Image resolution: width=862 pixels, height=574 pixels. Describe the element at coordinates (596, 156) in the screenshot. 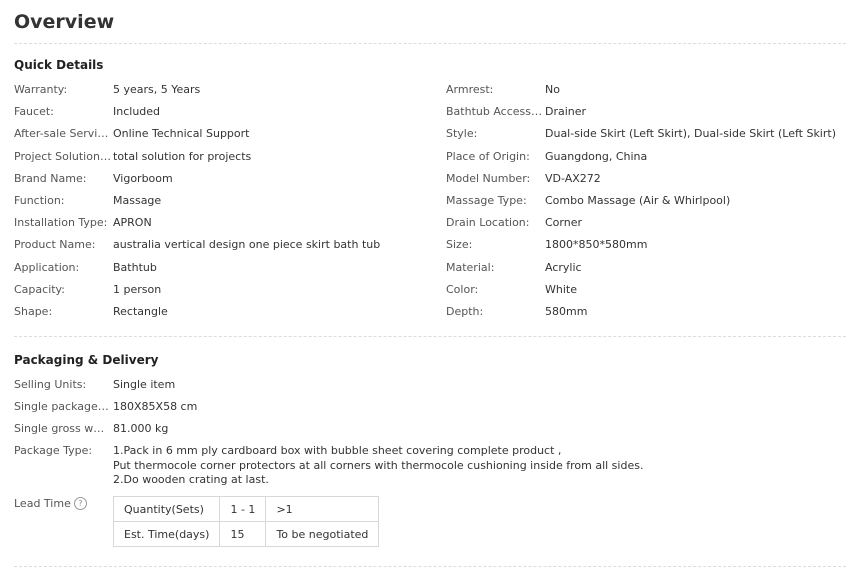

I see `attr-value: Guangdong, China` at that location.